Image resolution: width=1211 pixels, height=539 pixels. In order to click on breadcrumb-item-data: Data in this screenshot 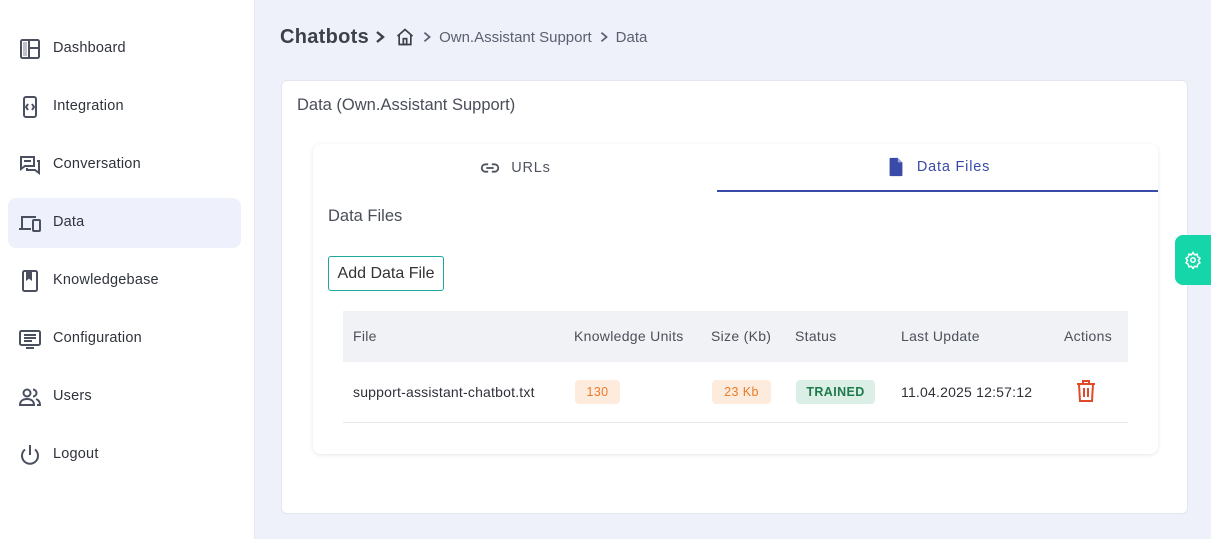, I will do `click(631, 37)`.